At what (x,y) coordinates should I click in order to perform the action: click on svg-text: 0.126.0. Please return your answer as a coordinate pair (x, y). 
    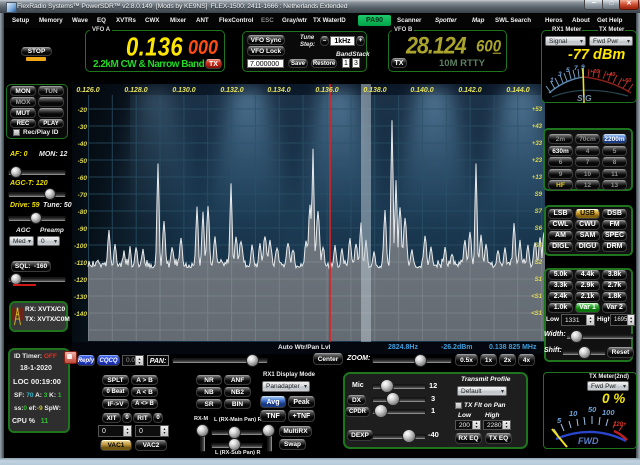
    Looking at the image, I should click on (87, 90).